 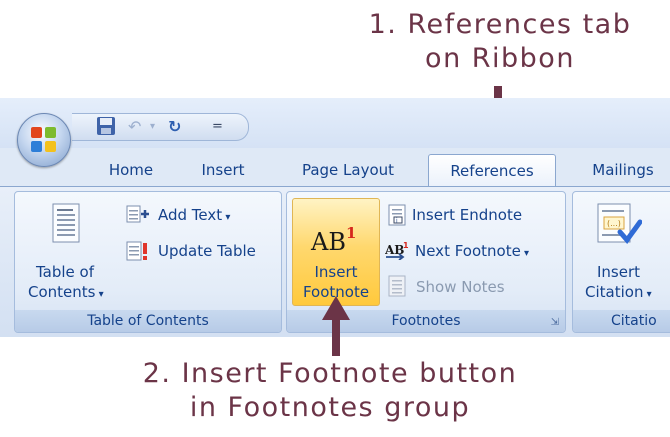 I want to click on insert-endnote-icon: i, so click(x=397, y=217).